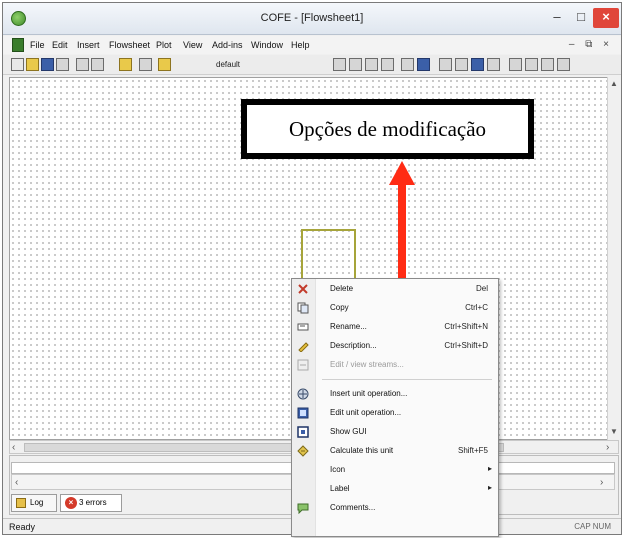  What do you see at coordinates (129, 45) in the screenshot?
I see `menu-flowsheet: Flowsheet` at bounding box center [129, 45].